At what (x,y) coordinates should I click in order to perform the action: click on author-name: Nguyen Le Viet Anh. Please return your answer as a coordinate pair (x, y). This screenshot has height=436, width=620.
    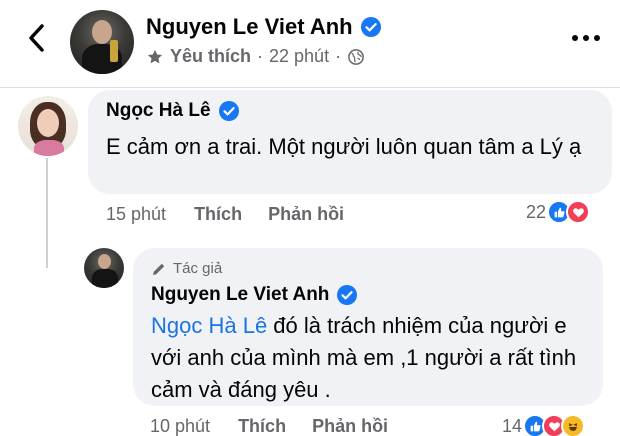
    Looking at the image, I should click on (263, 27).